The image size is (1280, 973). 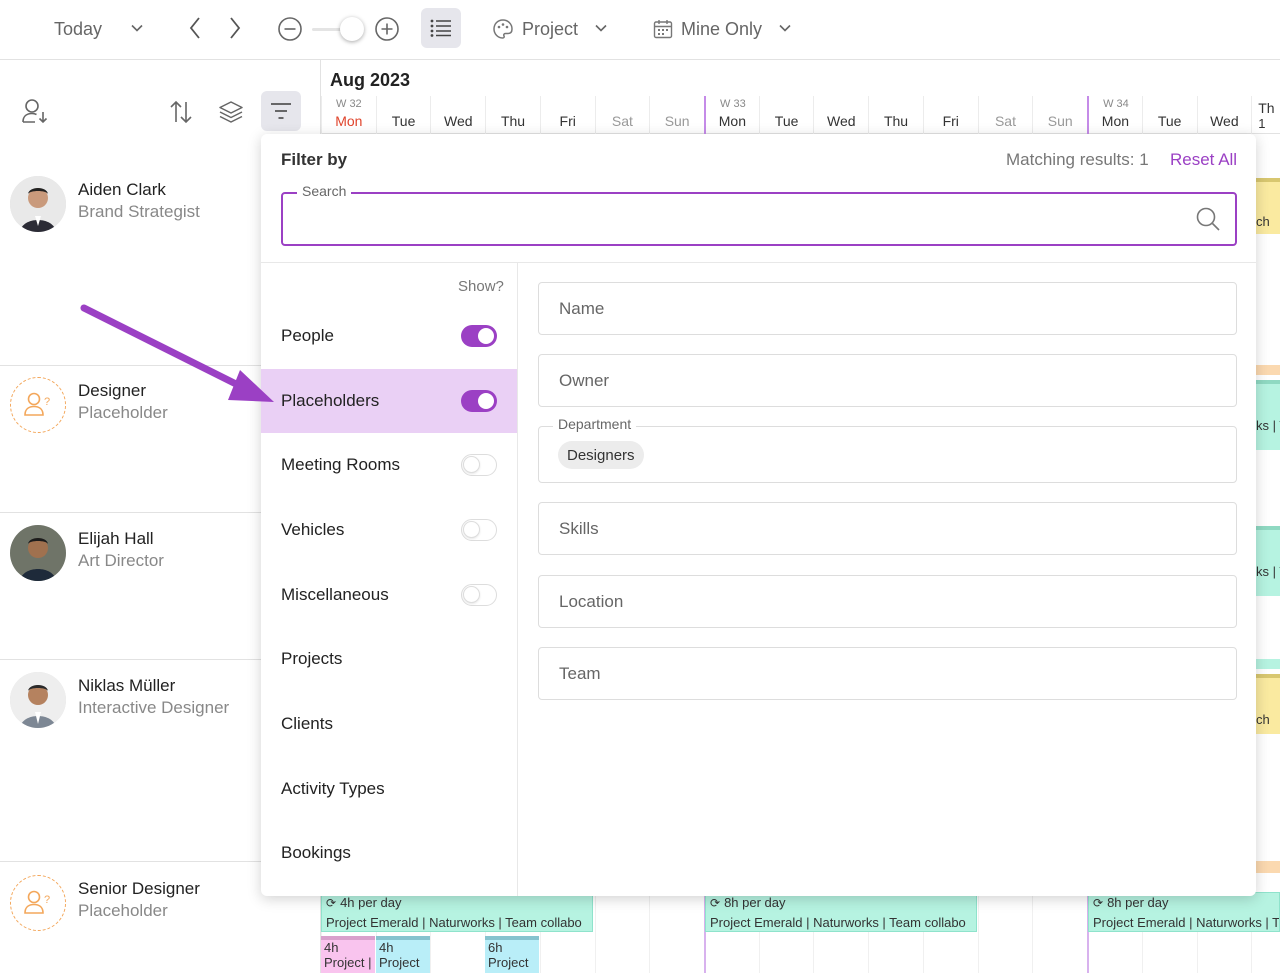 I want to click on today-dropdown: Today, so click(x=99, y=29).